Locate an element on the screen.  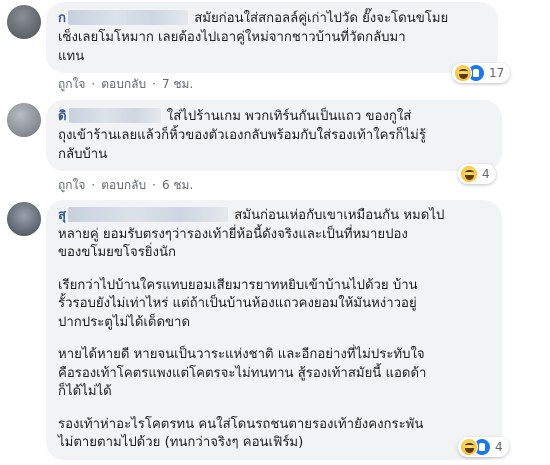
timestamp: 6 ชม. is located at coordinates (177, 185).